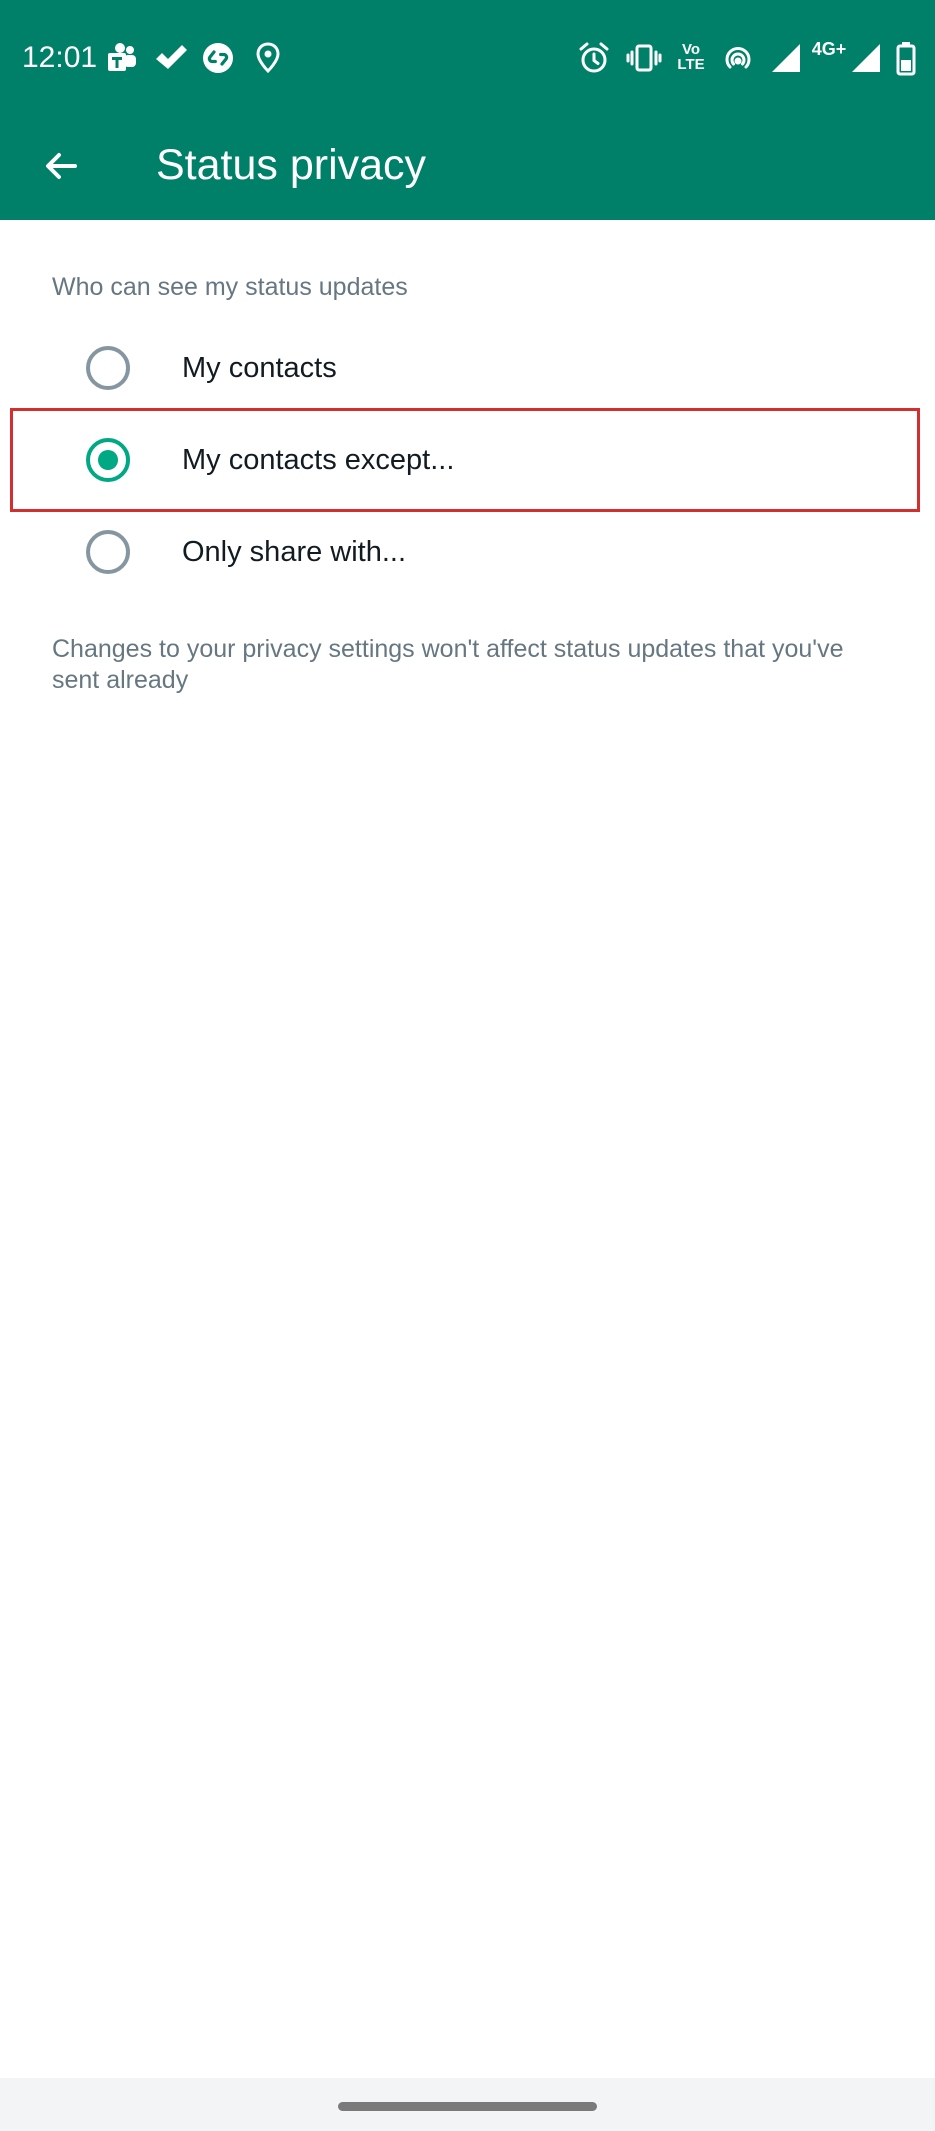 The width and height of the screenshot is (935, 2131). What do you see at coordinates (467, 167) in the screenshot?
I see `toolbar: Status privacy` at bounding box center [467, 167].